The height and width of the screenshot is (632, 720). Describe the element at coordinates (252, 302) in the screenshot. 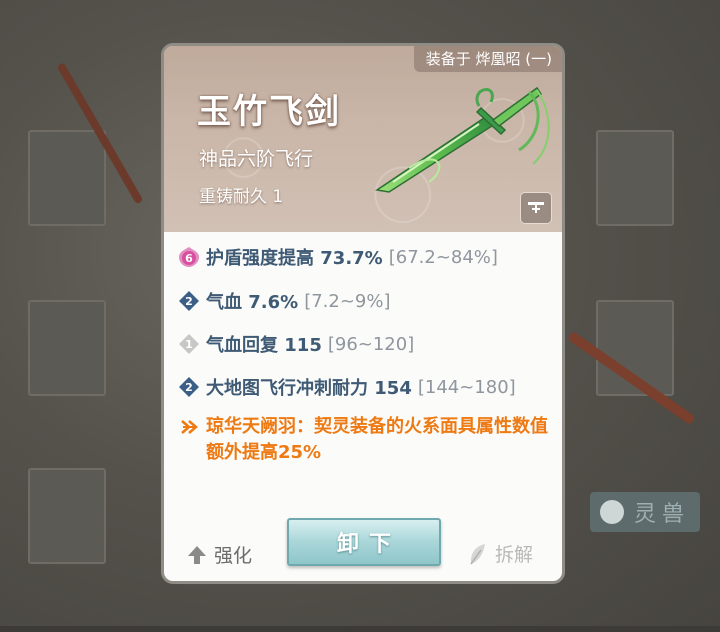

I see `stat-text: 气血 7.6%` at that location.